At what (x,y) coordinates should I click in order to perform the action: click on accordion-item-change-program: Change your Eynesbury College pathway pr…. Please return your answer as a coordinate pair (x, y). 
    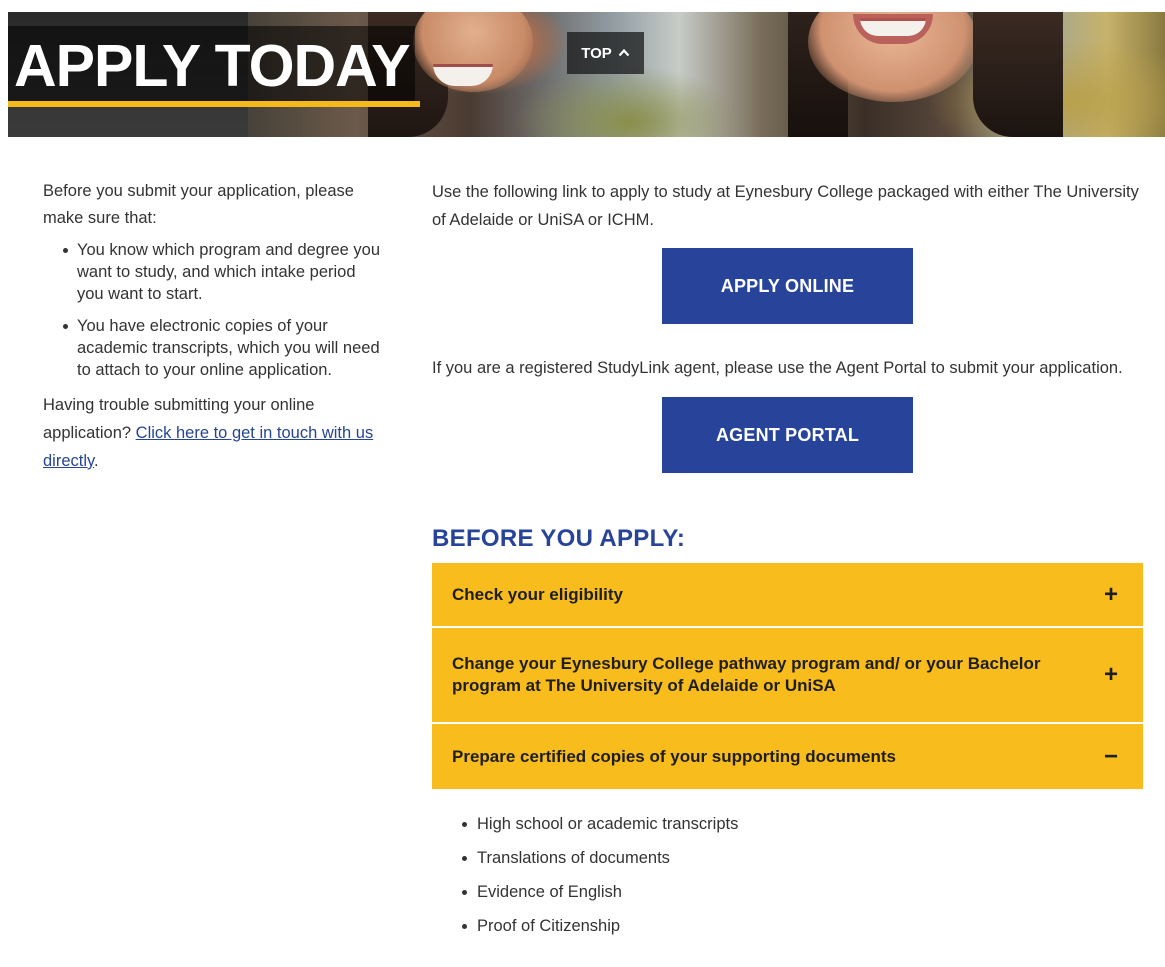
    Looking at the image, I should click on (787, 676).